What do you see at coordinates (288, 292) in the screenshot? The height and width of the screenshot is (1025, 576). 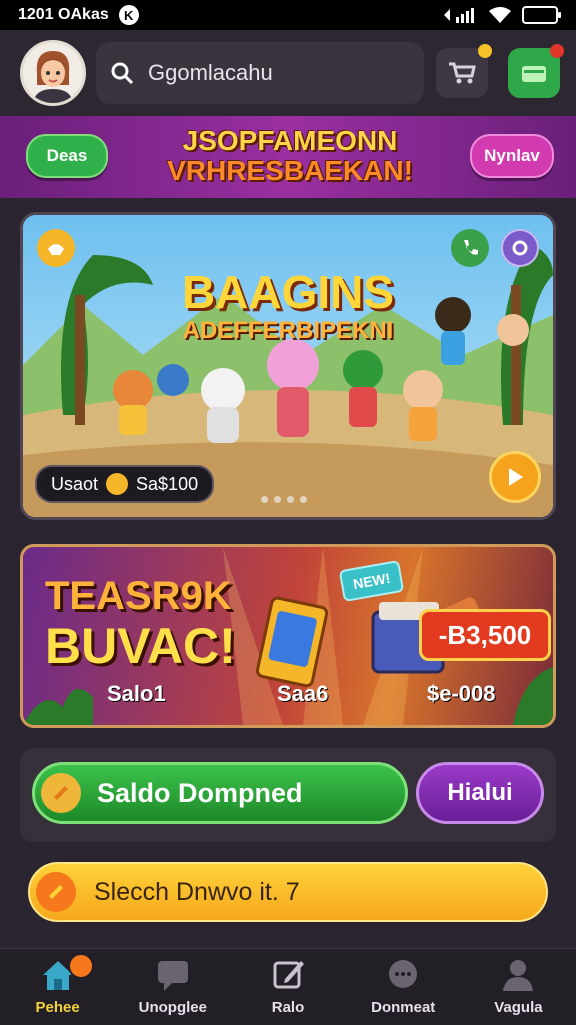 I see `hero-title-line1: BAAGINS` at bounding box center [288, 292].